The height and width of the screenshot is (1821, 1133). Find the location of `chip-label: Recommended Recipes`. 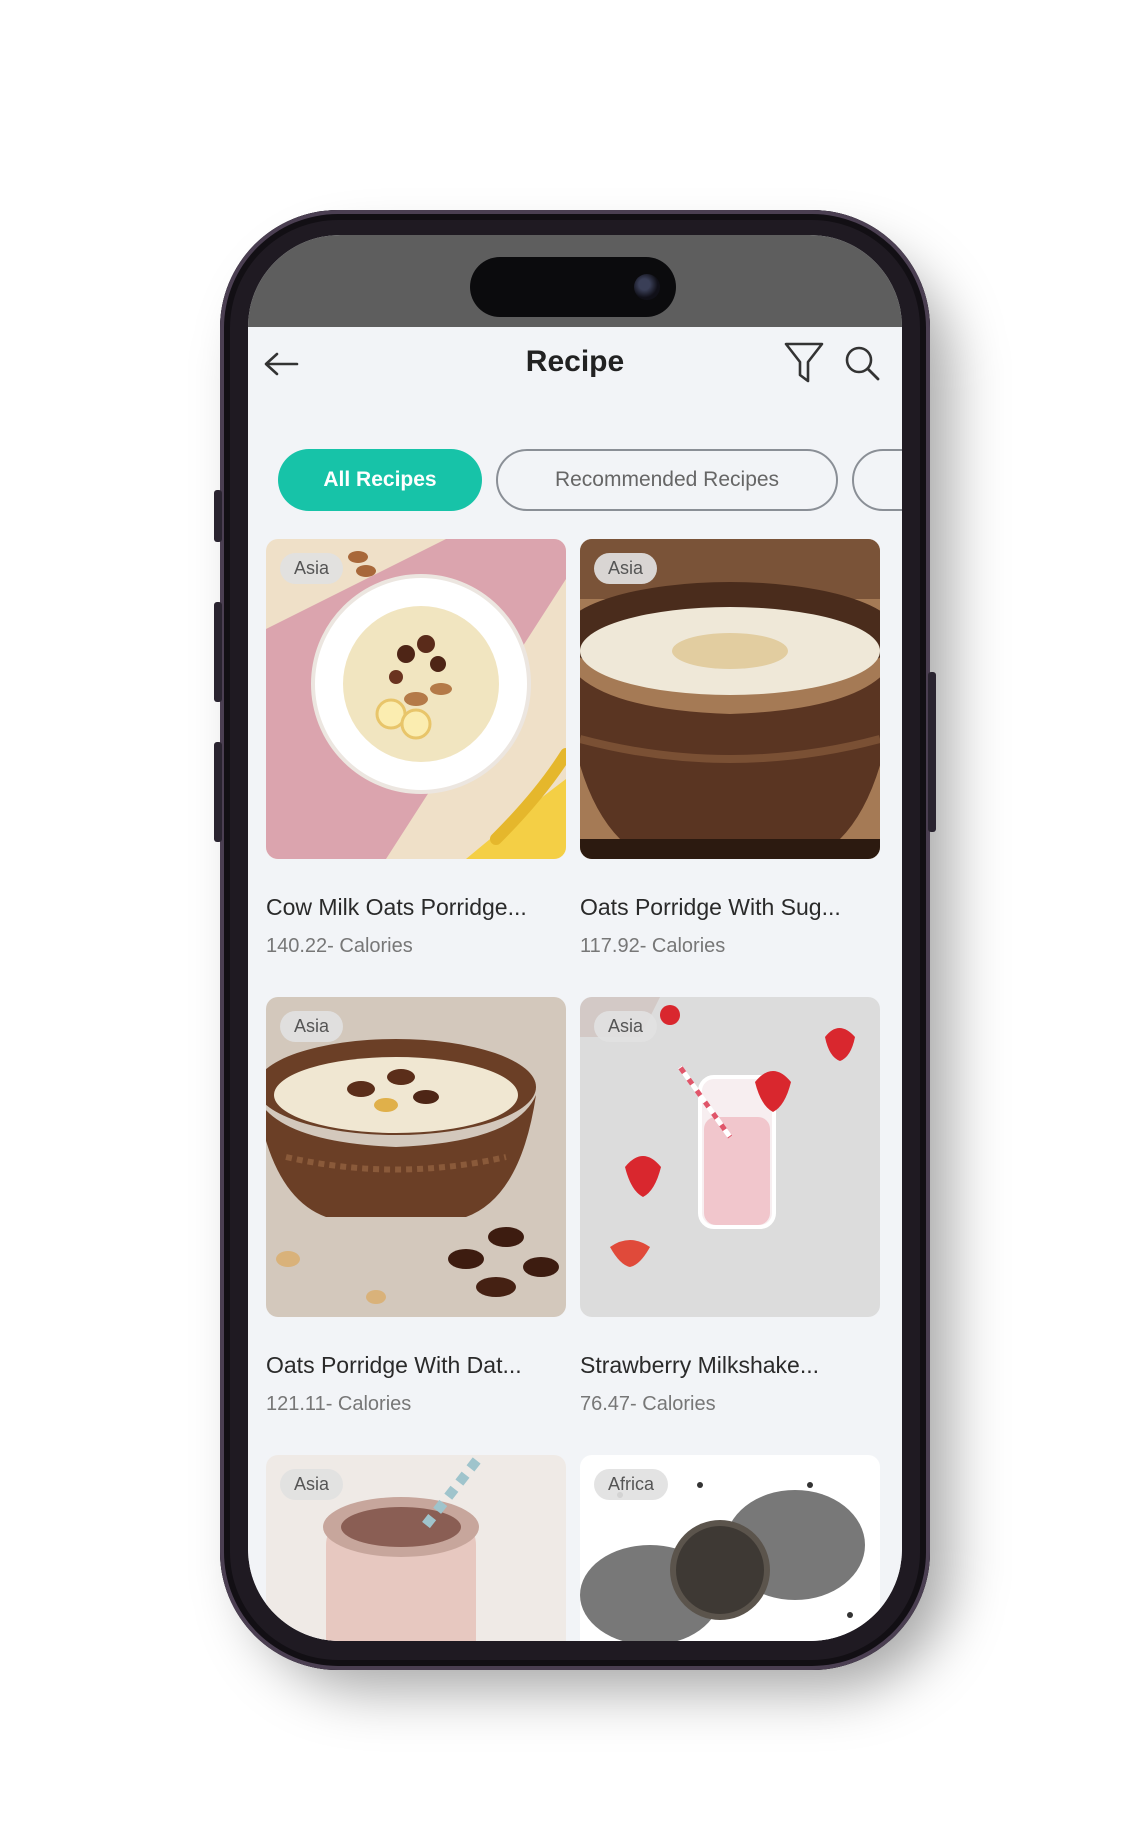

chip-label: Recommended Recipes is located at coordinates (667, 479).